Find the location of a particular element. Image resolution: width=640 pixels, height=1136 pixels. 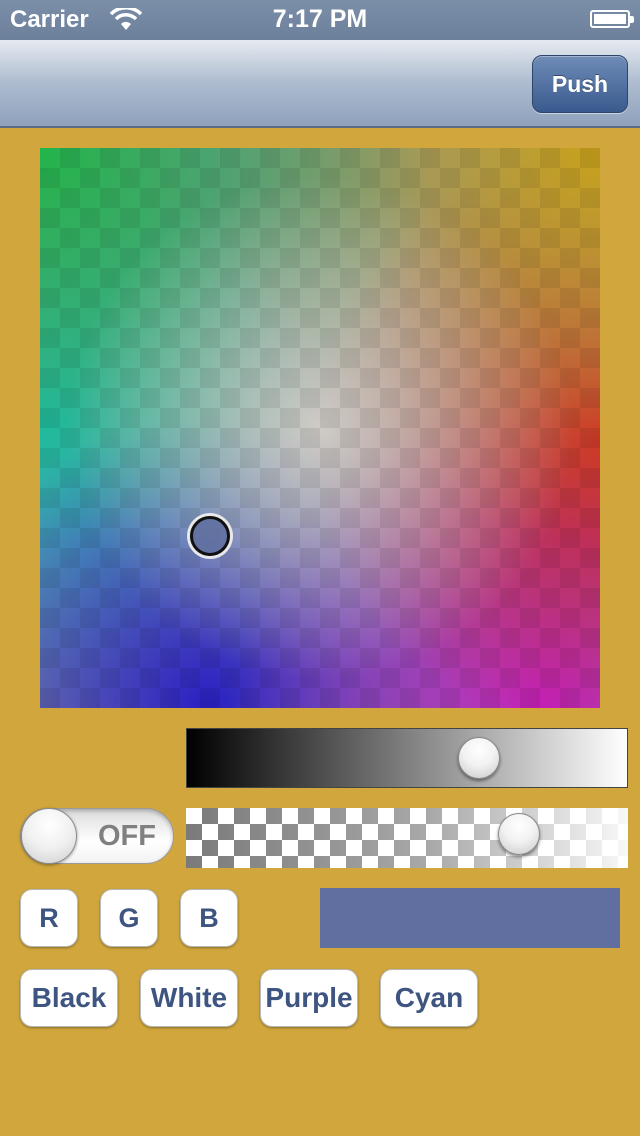

battery-icon is located at coordinates (612, 19).